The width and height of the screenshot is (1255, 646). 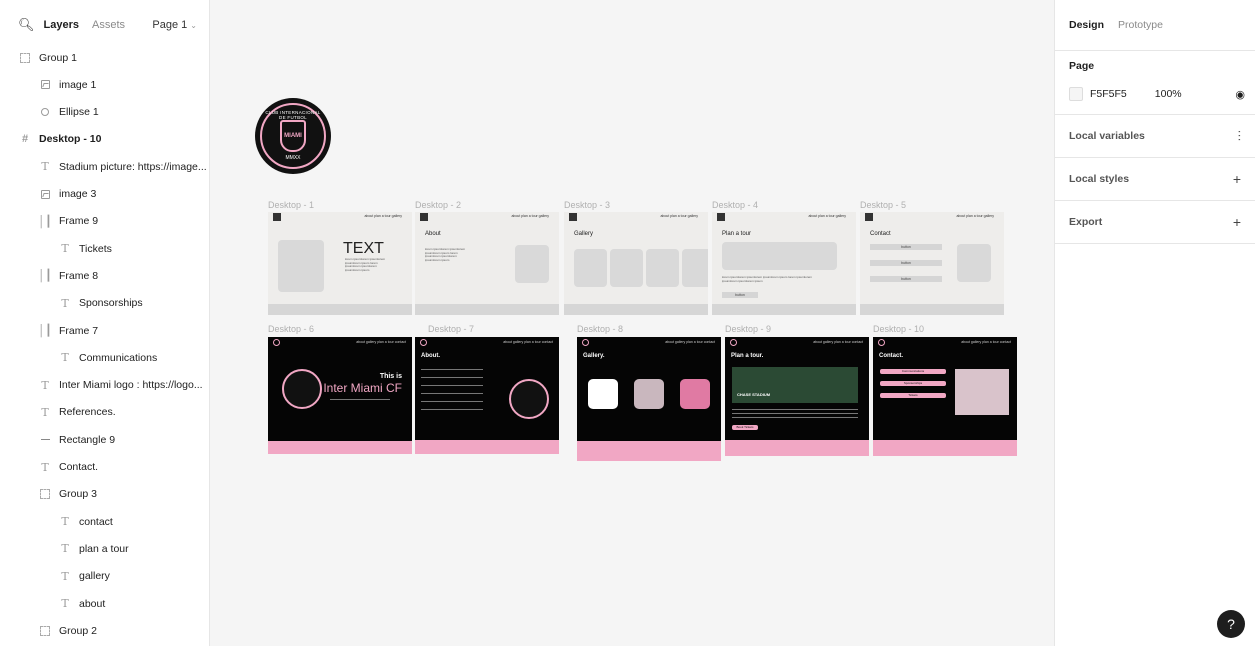 I want to click on eye-icon: ◉, so click(x=1240, y=94).